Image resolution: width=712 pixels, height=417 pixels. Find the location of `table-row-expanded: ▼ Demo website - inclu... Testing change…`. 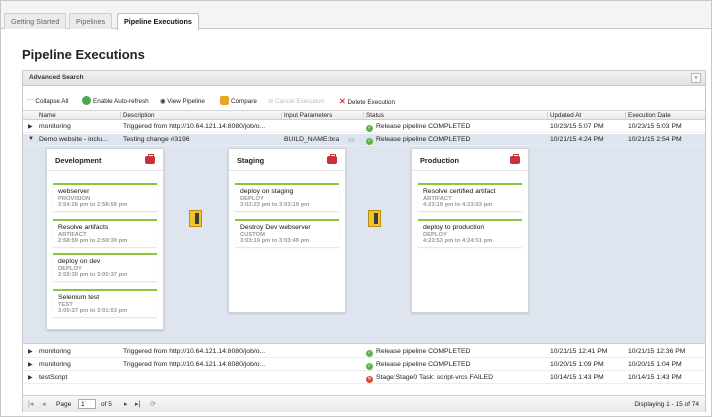

table-row-expanded: ▼ Demo website - inclu... Testing change… is located at coordinates (364, 140).